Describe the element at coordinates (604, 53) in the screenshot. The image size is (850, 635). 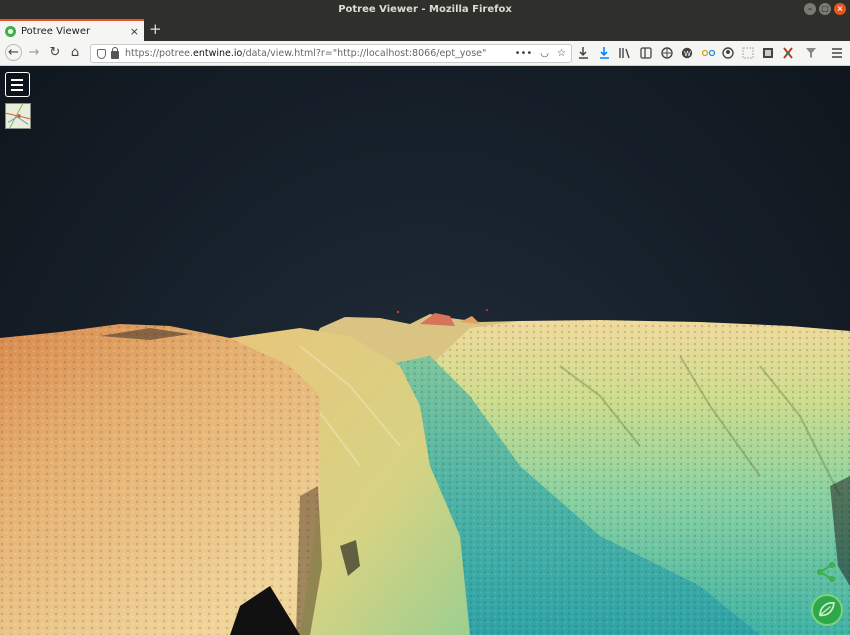
I see `save-to-pocket-icon` at that location.